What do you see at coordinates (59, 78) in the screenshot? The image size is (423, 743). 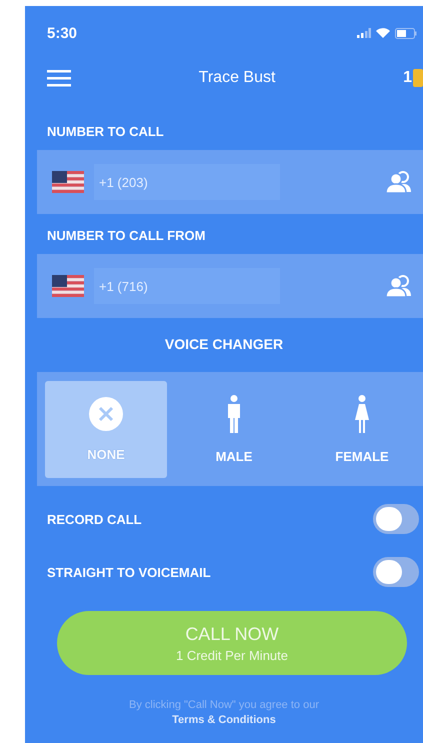 I see `menu-icon` at bounding box center [59, 78].